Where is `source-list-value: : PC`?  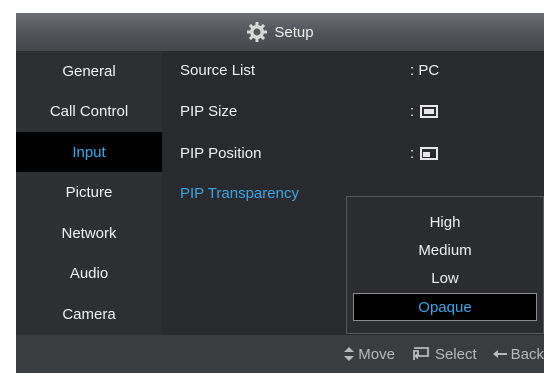 source-list-value: : PC is located at coordinates (425, 70).